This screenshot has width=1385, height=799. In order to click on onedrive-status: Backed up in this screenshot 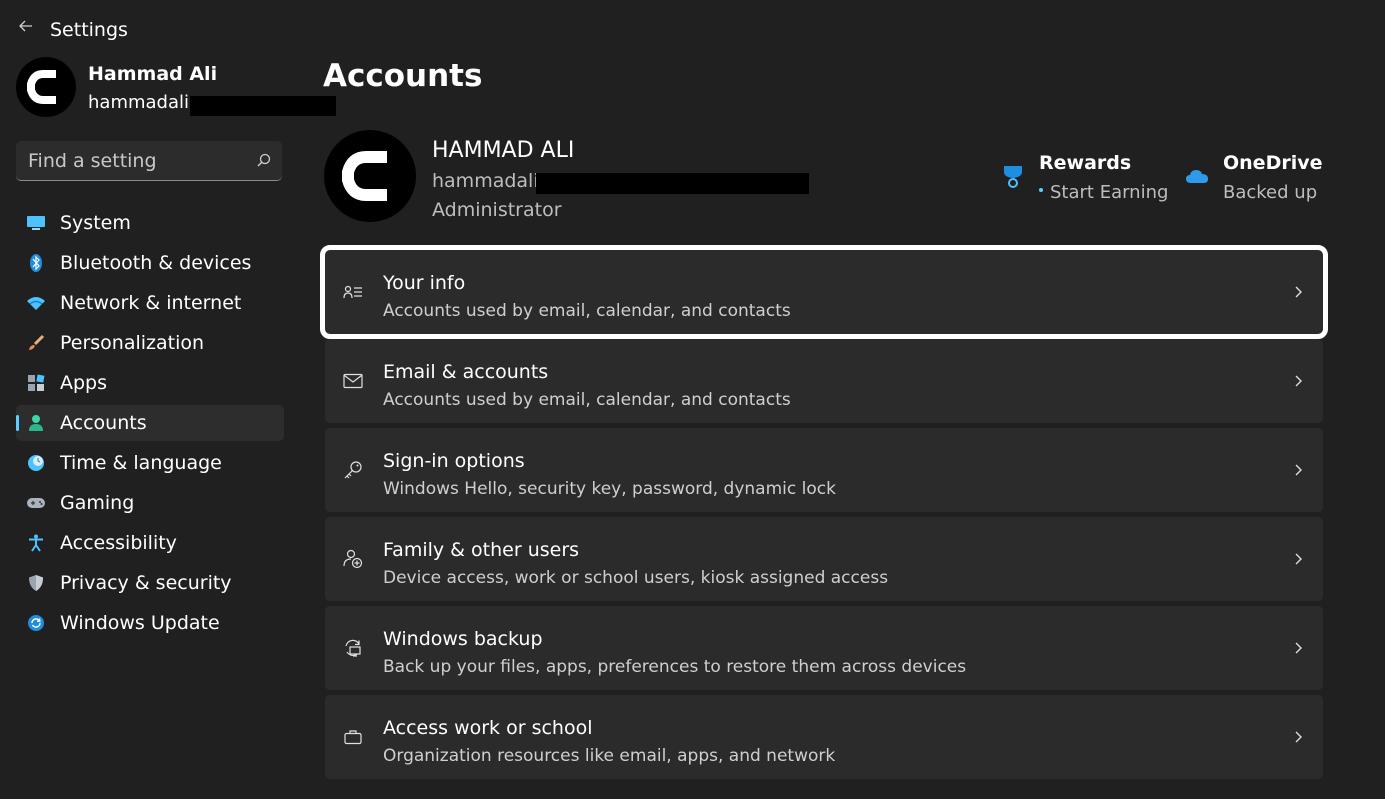, I will do `click(1270, 192)`.